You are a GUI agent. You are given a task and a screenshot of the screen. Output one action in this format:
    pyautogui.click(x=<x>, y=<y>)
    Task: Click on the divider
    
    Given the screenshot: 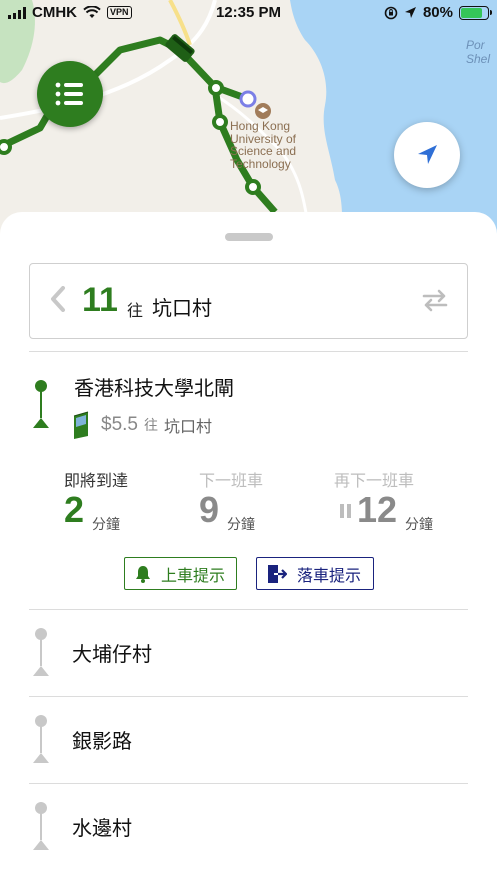 What is the action you would take?
    pyautogui.click(x=248, y=351)
    